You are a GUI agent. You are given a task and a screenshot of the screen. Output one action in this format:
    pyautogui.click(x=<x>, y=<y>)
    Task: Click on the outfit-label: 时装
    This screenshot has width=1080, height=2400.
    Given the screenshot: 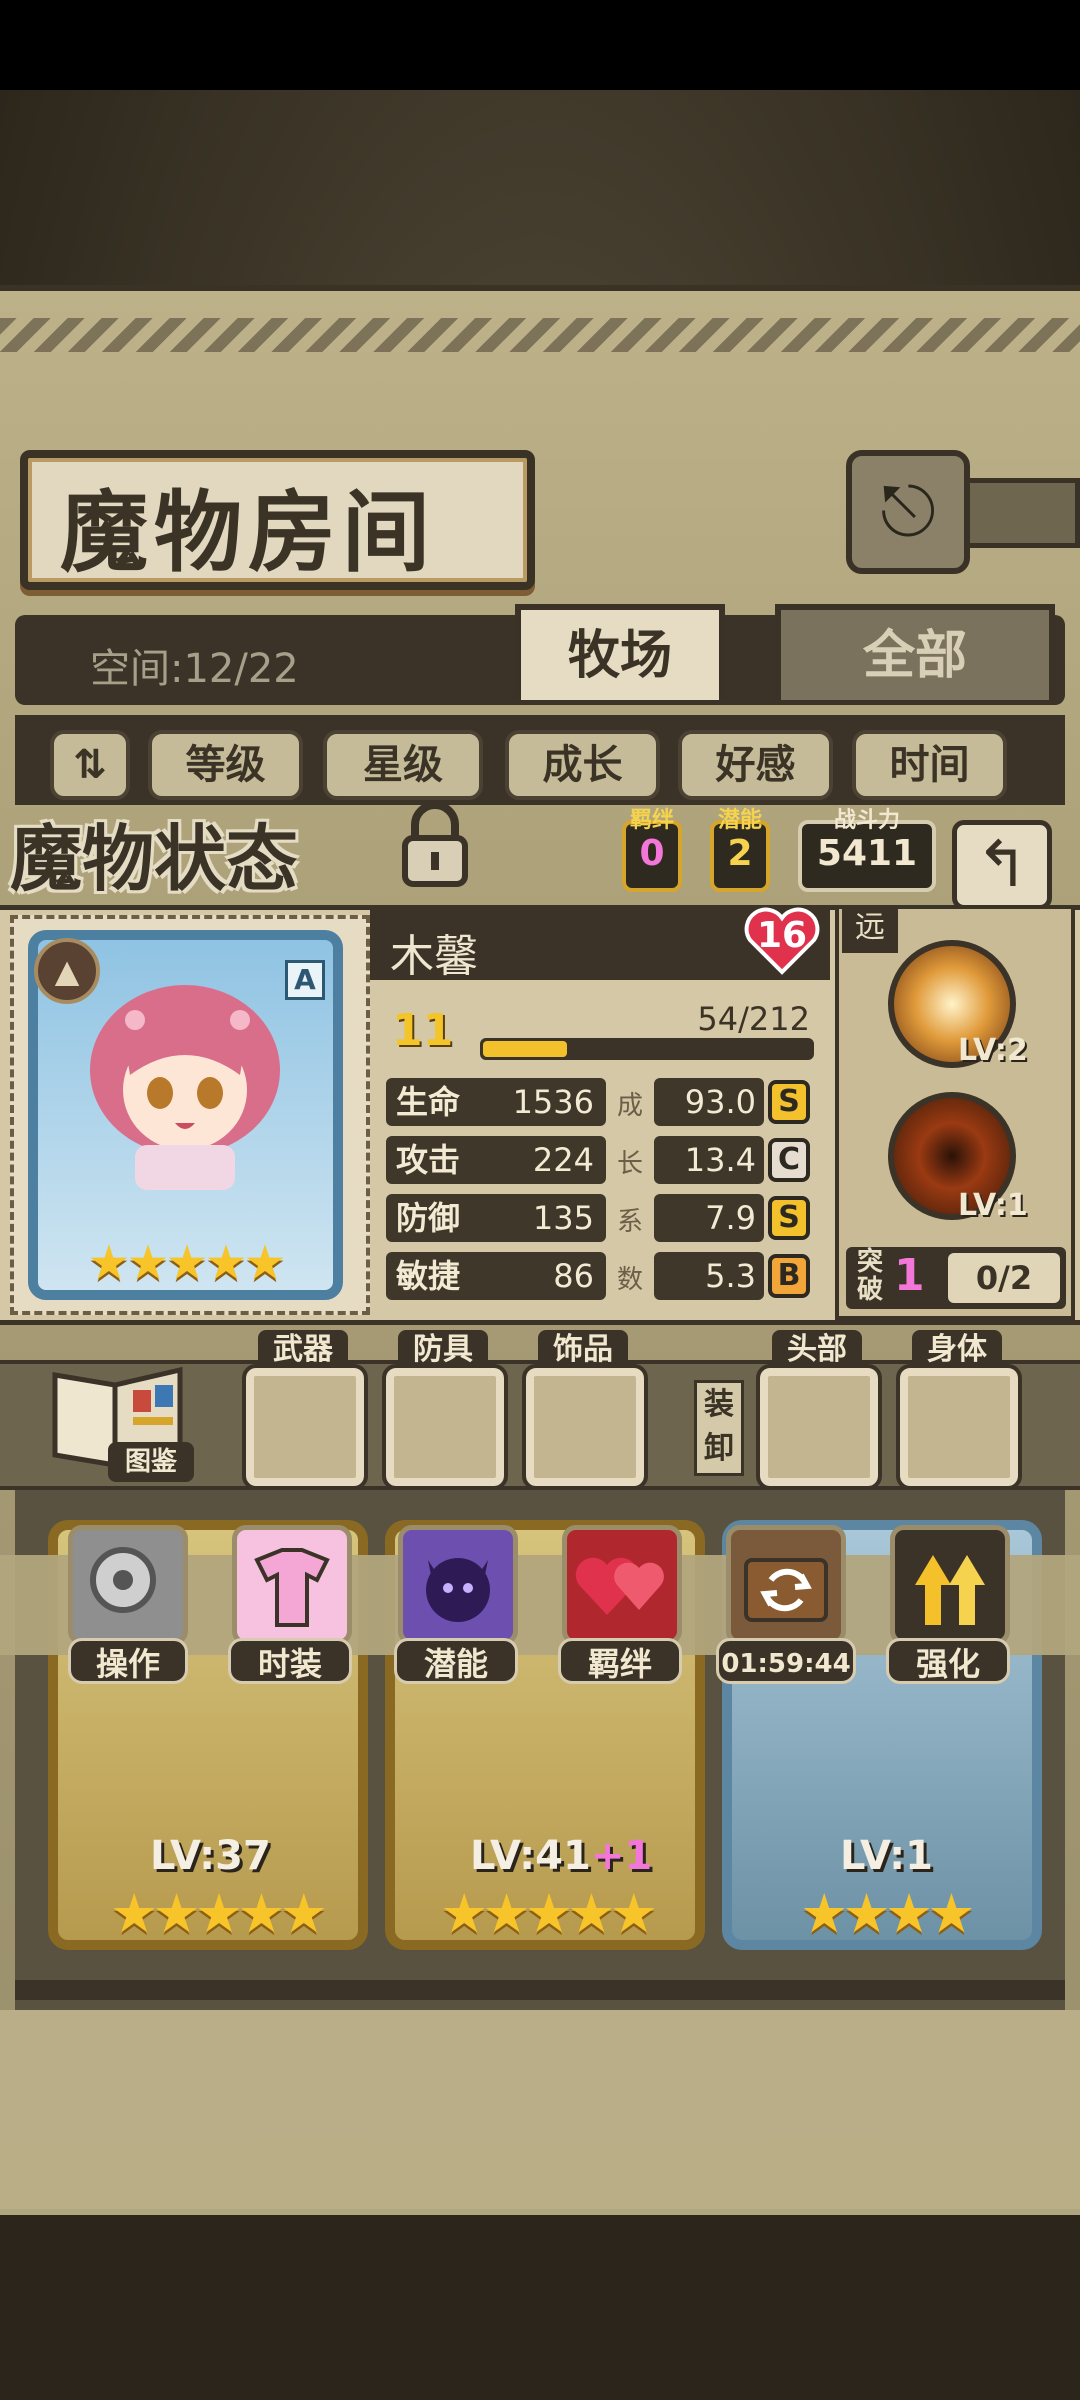 What is the action you would take?
    pyautogui.click(x=290, y=1661)
    